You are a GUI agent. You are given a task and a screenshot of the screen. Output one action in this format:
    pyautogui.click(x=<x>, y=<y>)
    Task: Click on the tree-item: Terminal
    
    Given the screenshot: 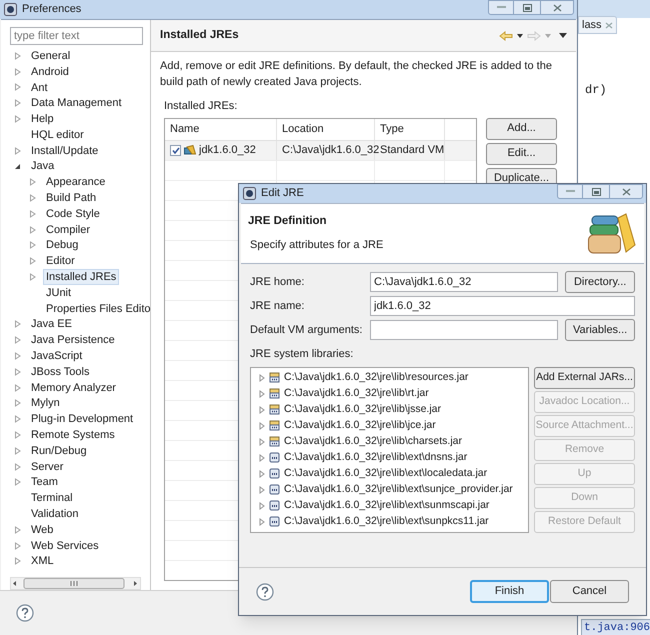 What is the action you would take?
    pyautogui.click(x=52, y=498)
    